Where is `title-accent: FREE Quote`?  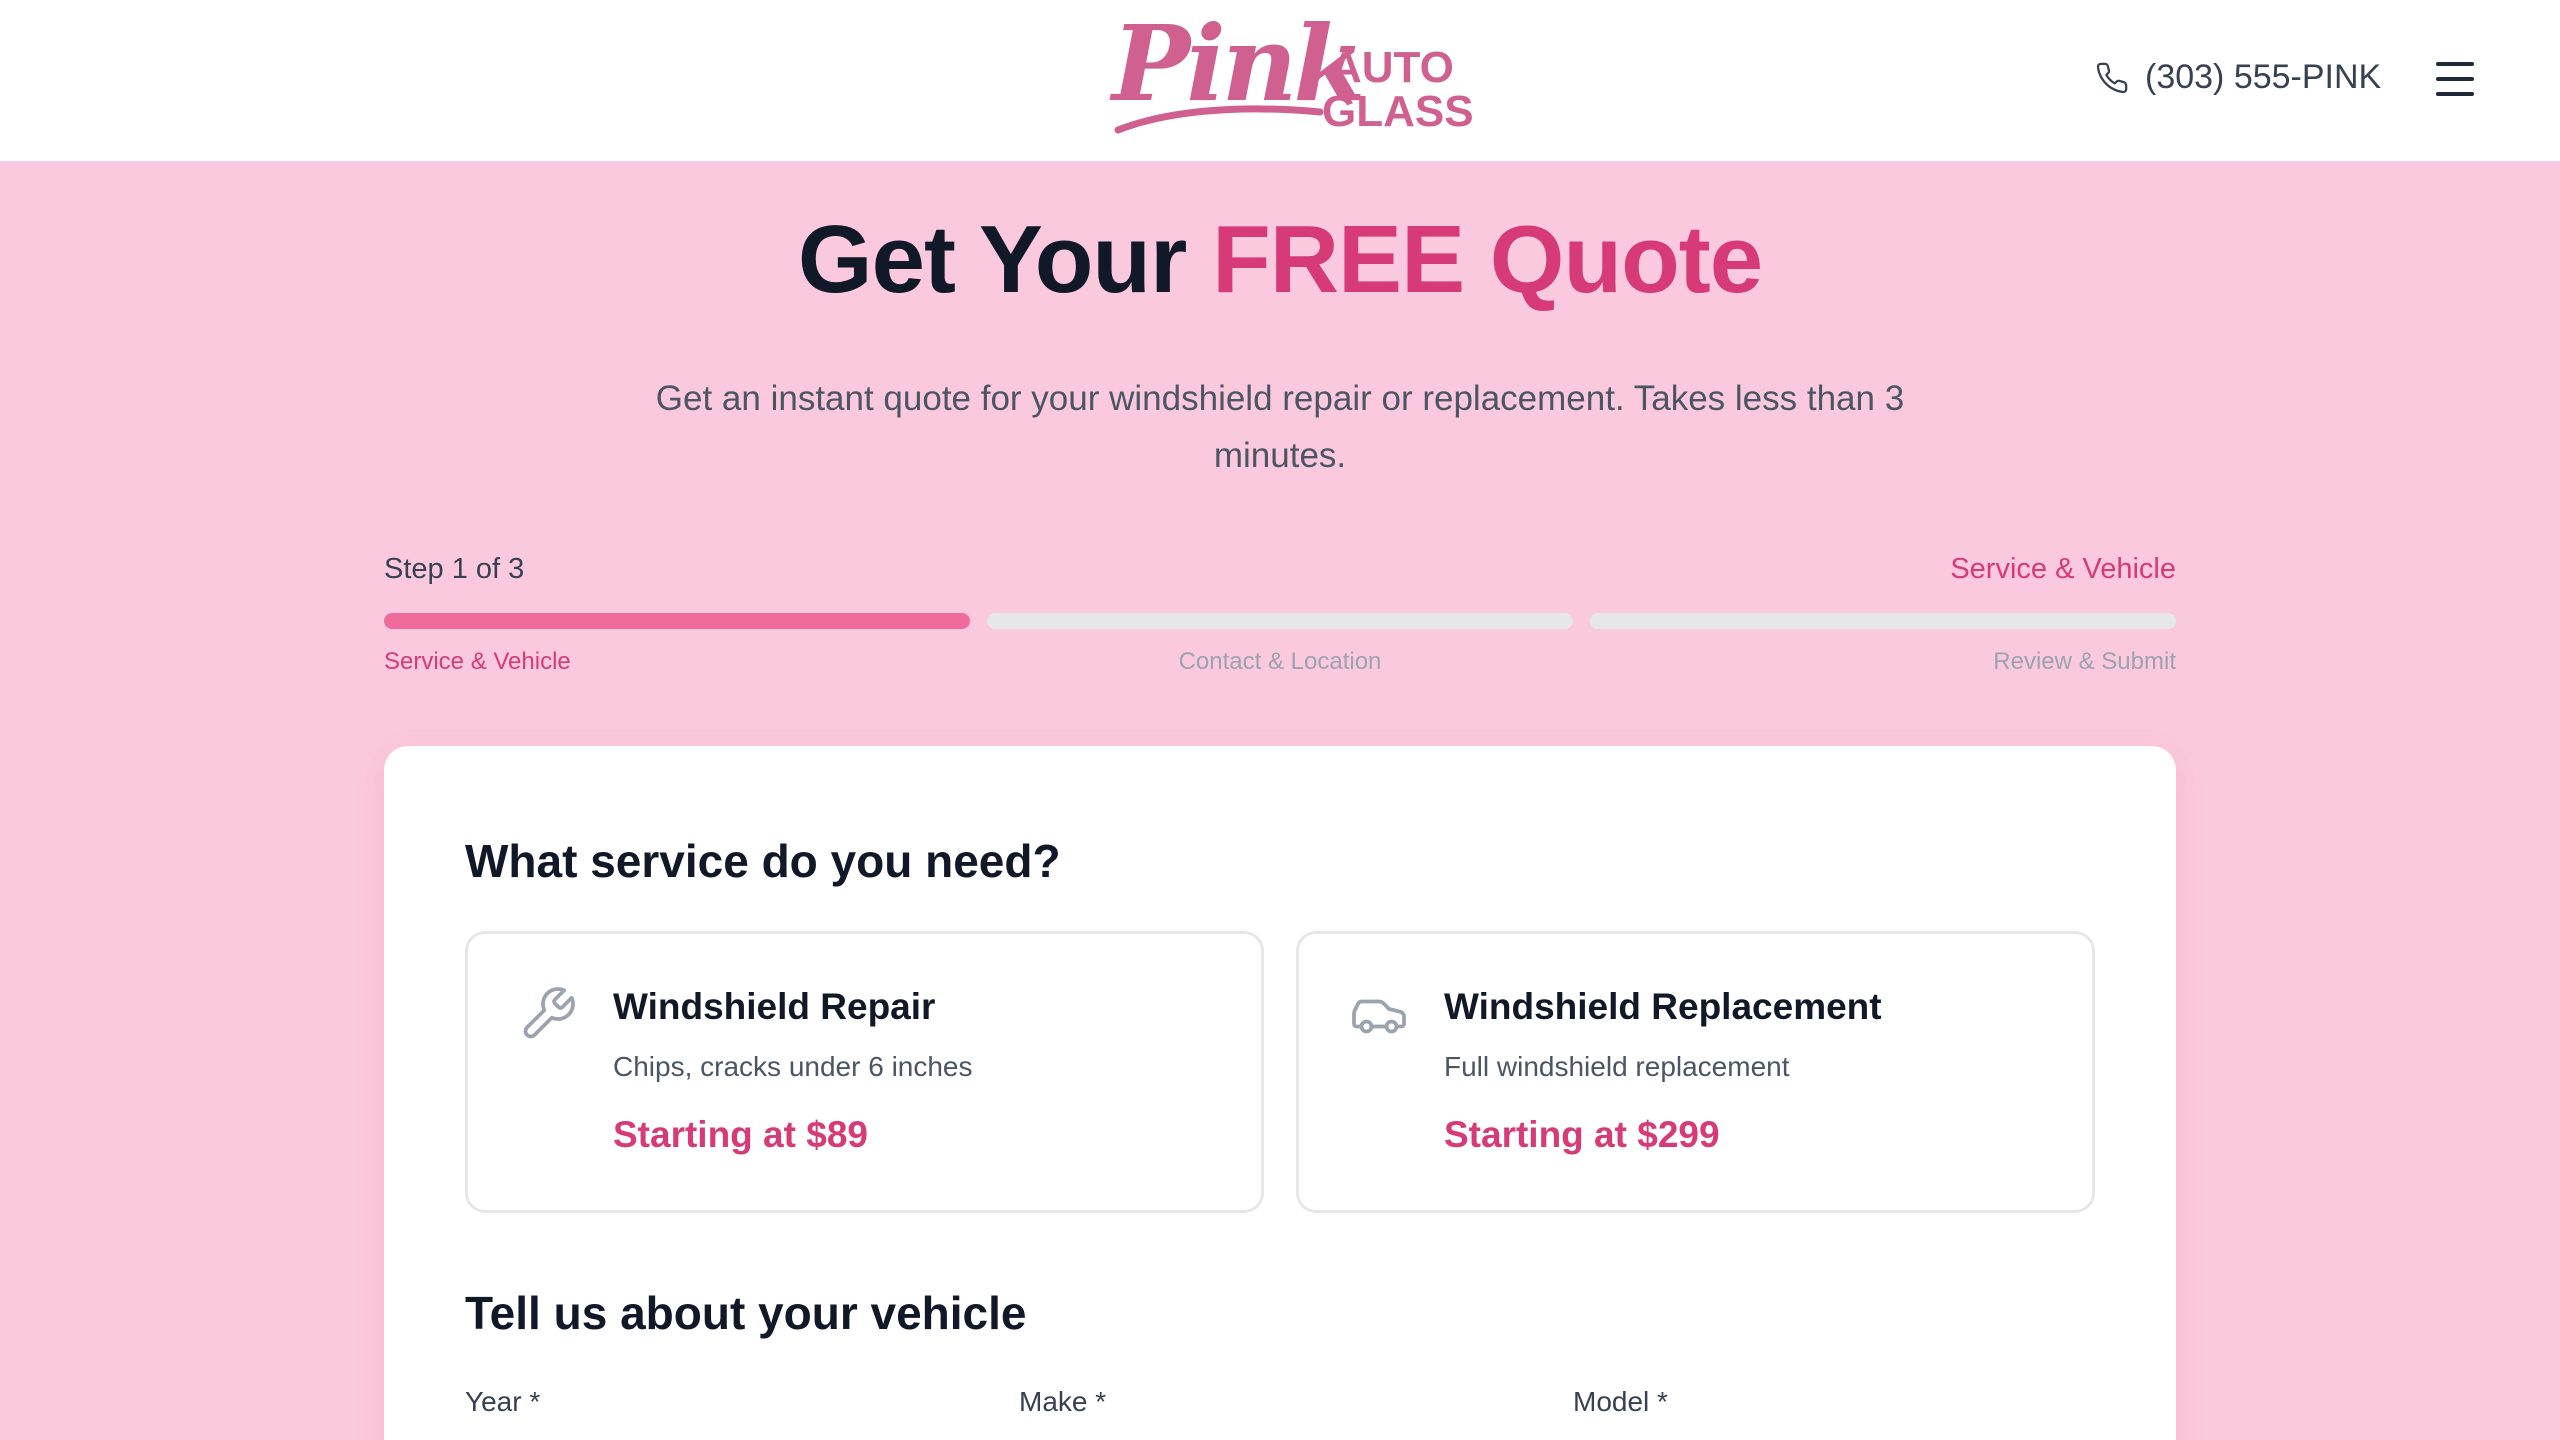 title-accent: FREE Quote is located at coordinates (1487, 259).